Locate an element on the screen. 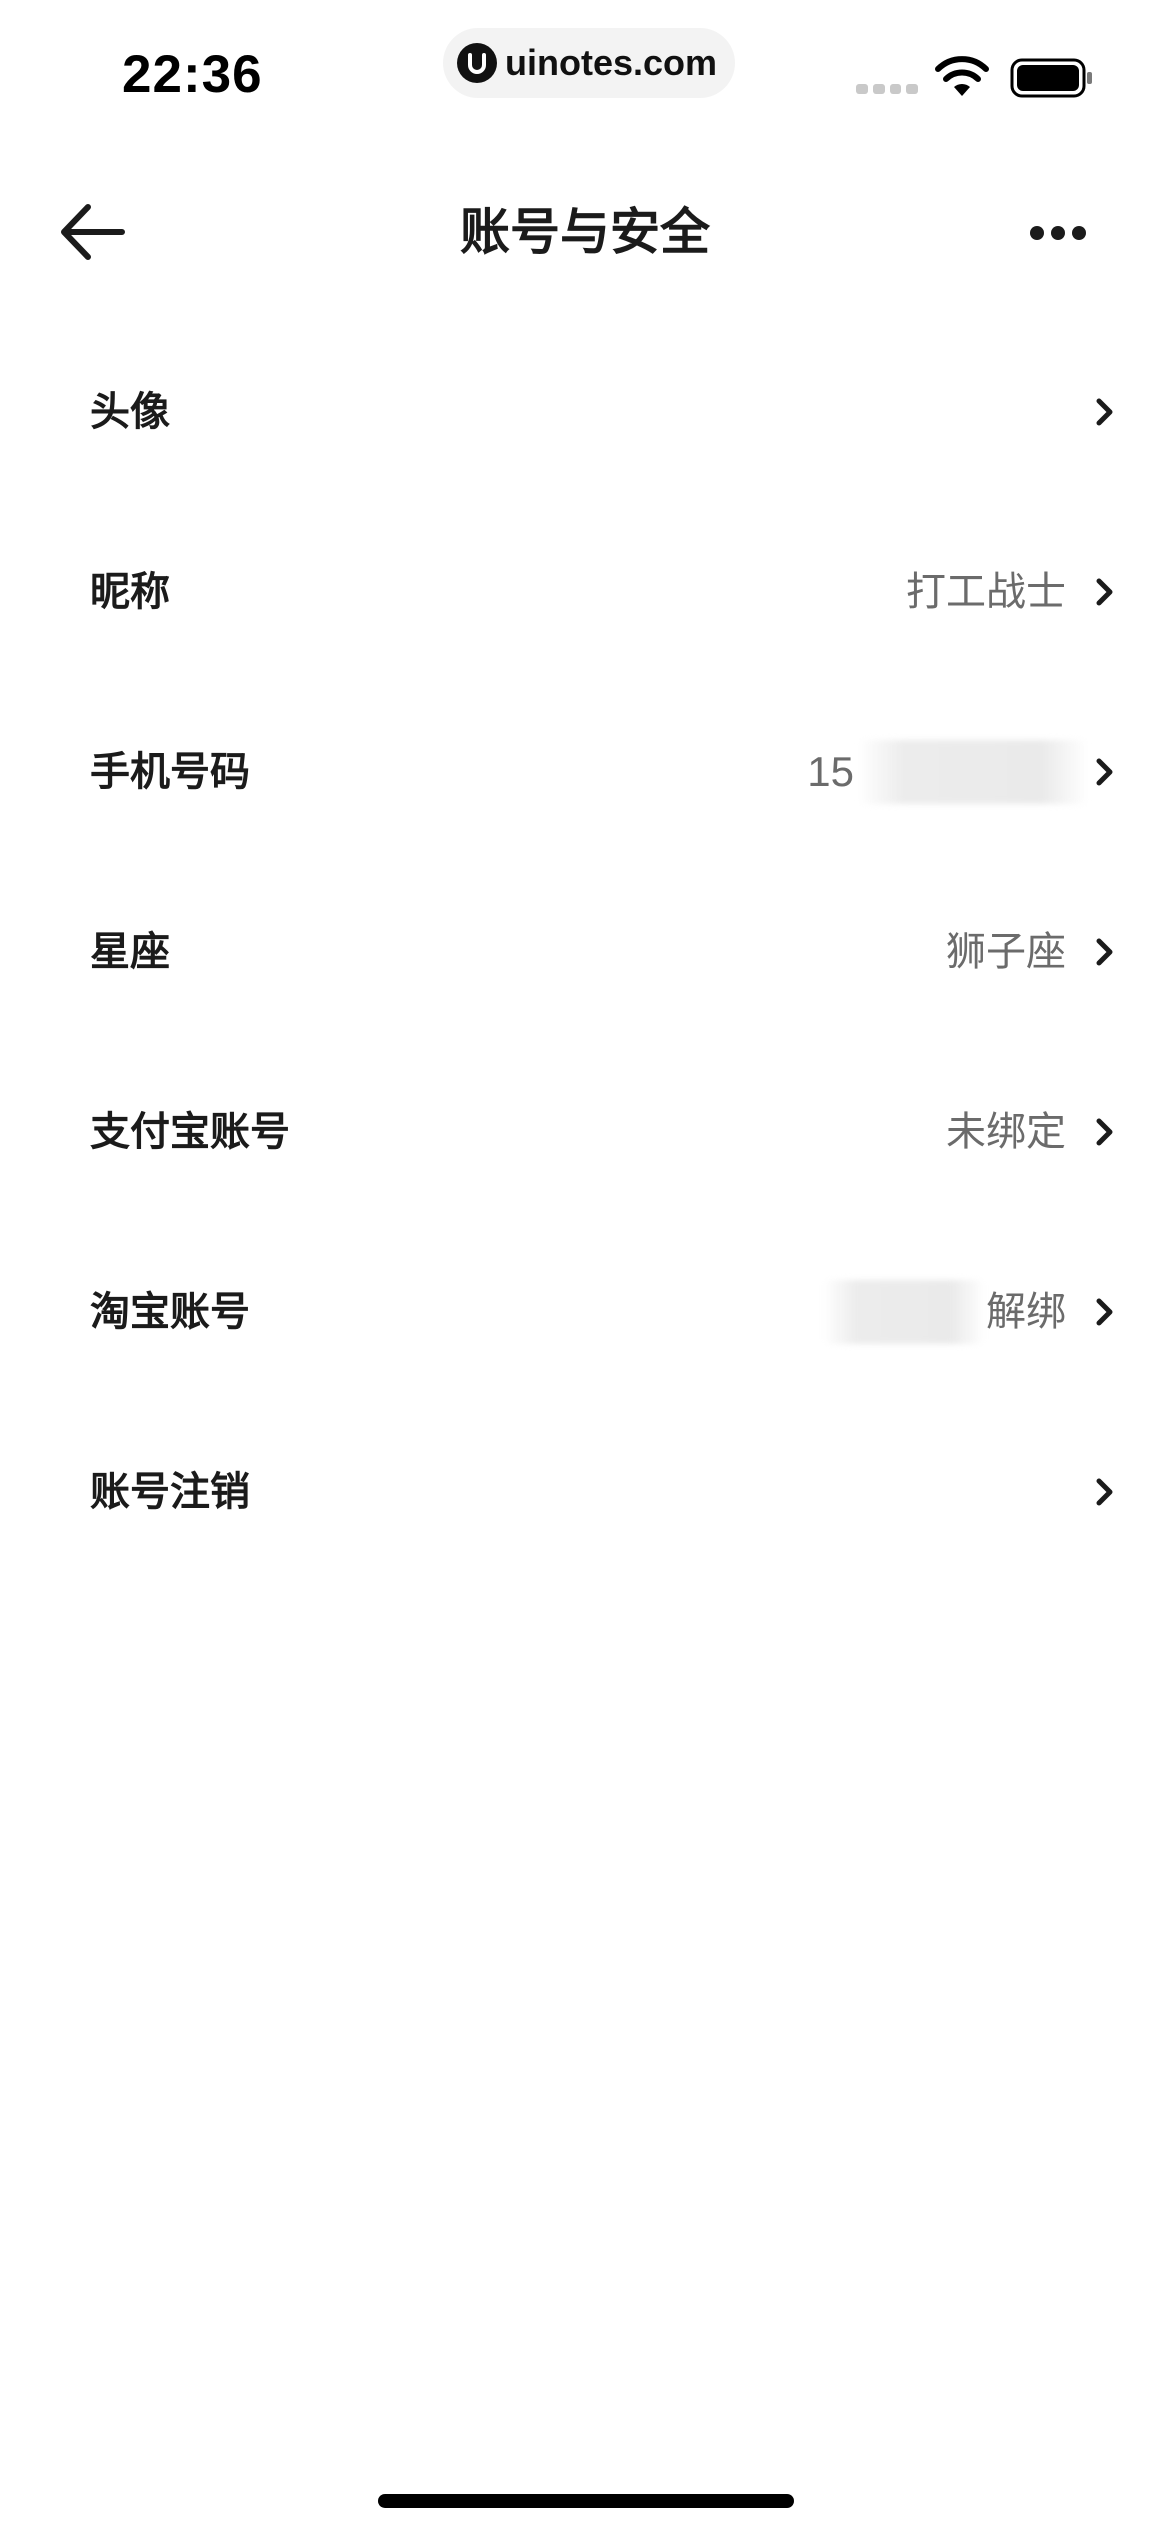 The image size is (1170, 2532). row-label: 昵称 is located at coordinates (130, 592).